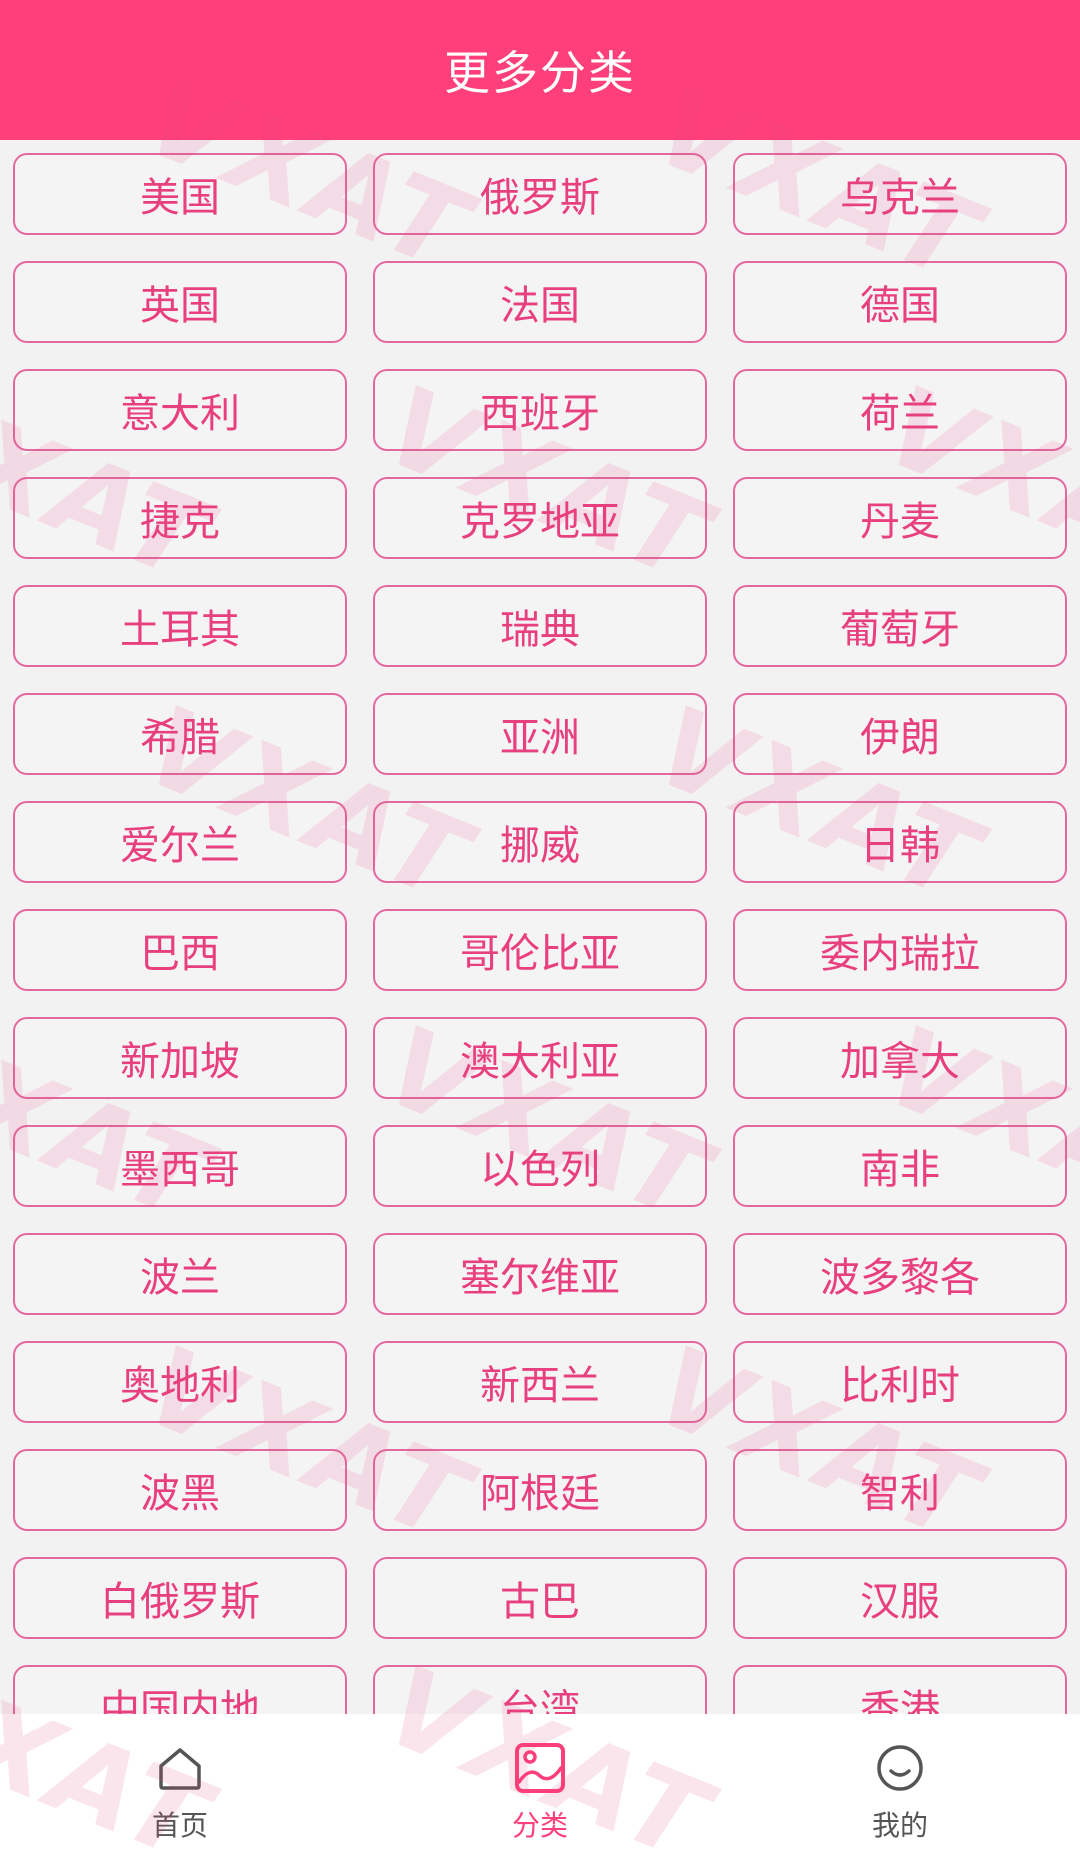 Image resolution: width=1080 pixels, height=1854 pixels. Describe the element at coordinates (179, 1825) in the screenshot. I see `tab-home-label: 首页` at that location.